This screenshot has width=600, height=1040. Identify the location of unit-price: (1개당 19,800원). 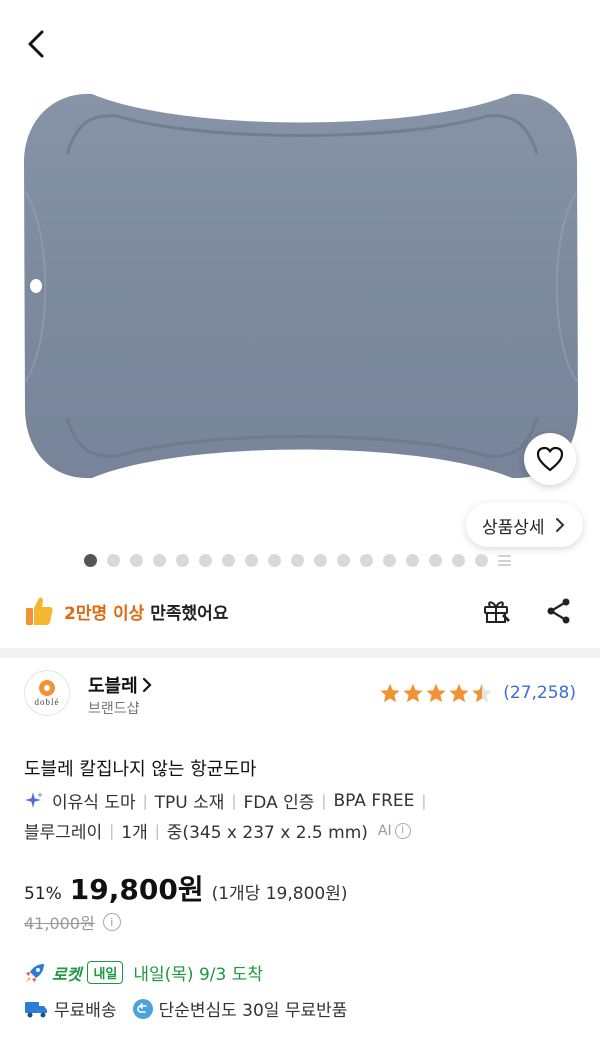
(279, 894).